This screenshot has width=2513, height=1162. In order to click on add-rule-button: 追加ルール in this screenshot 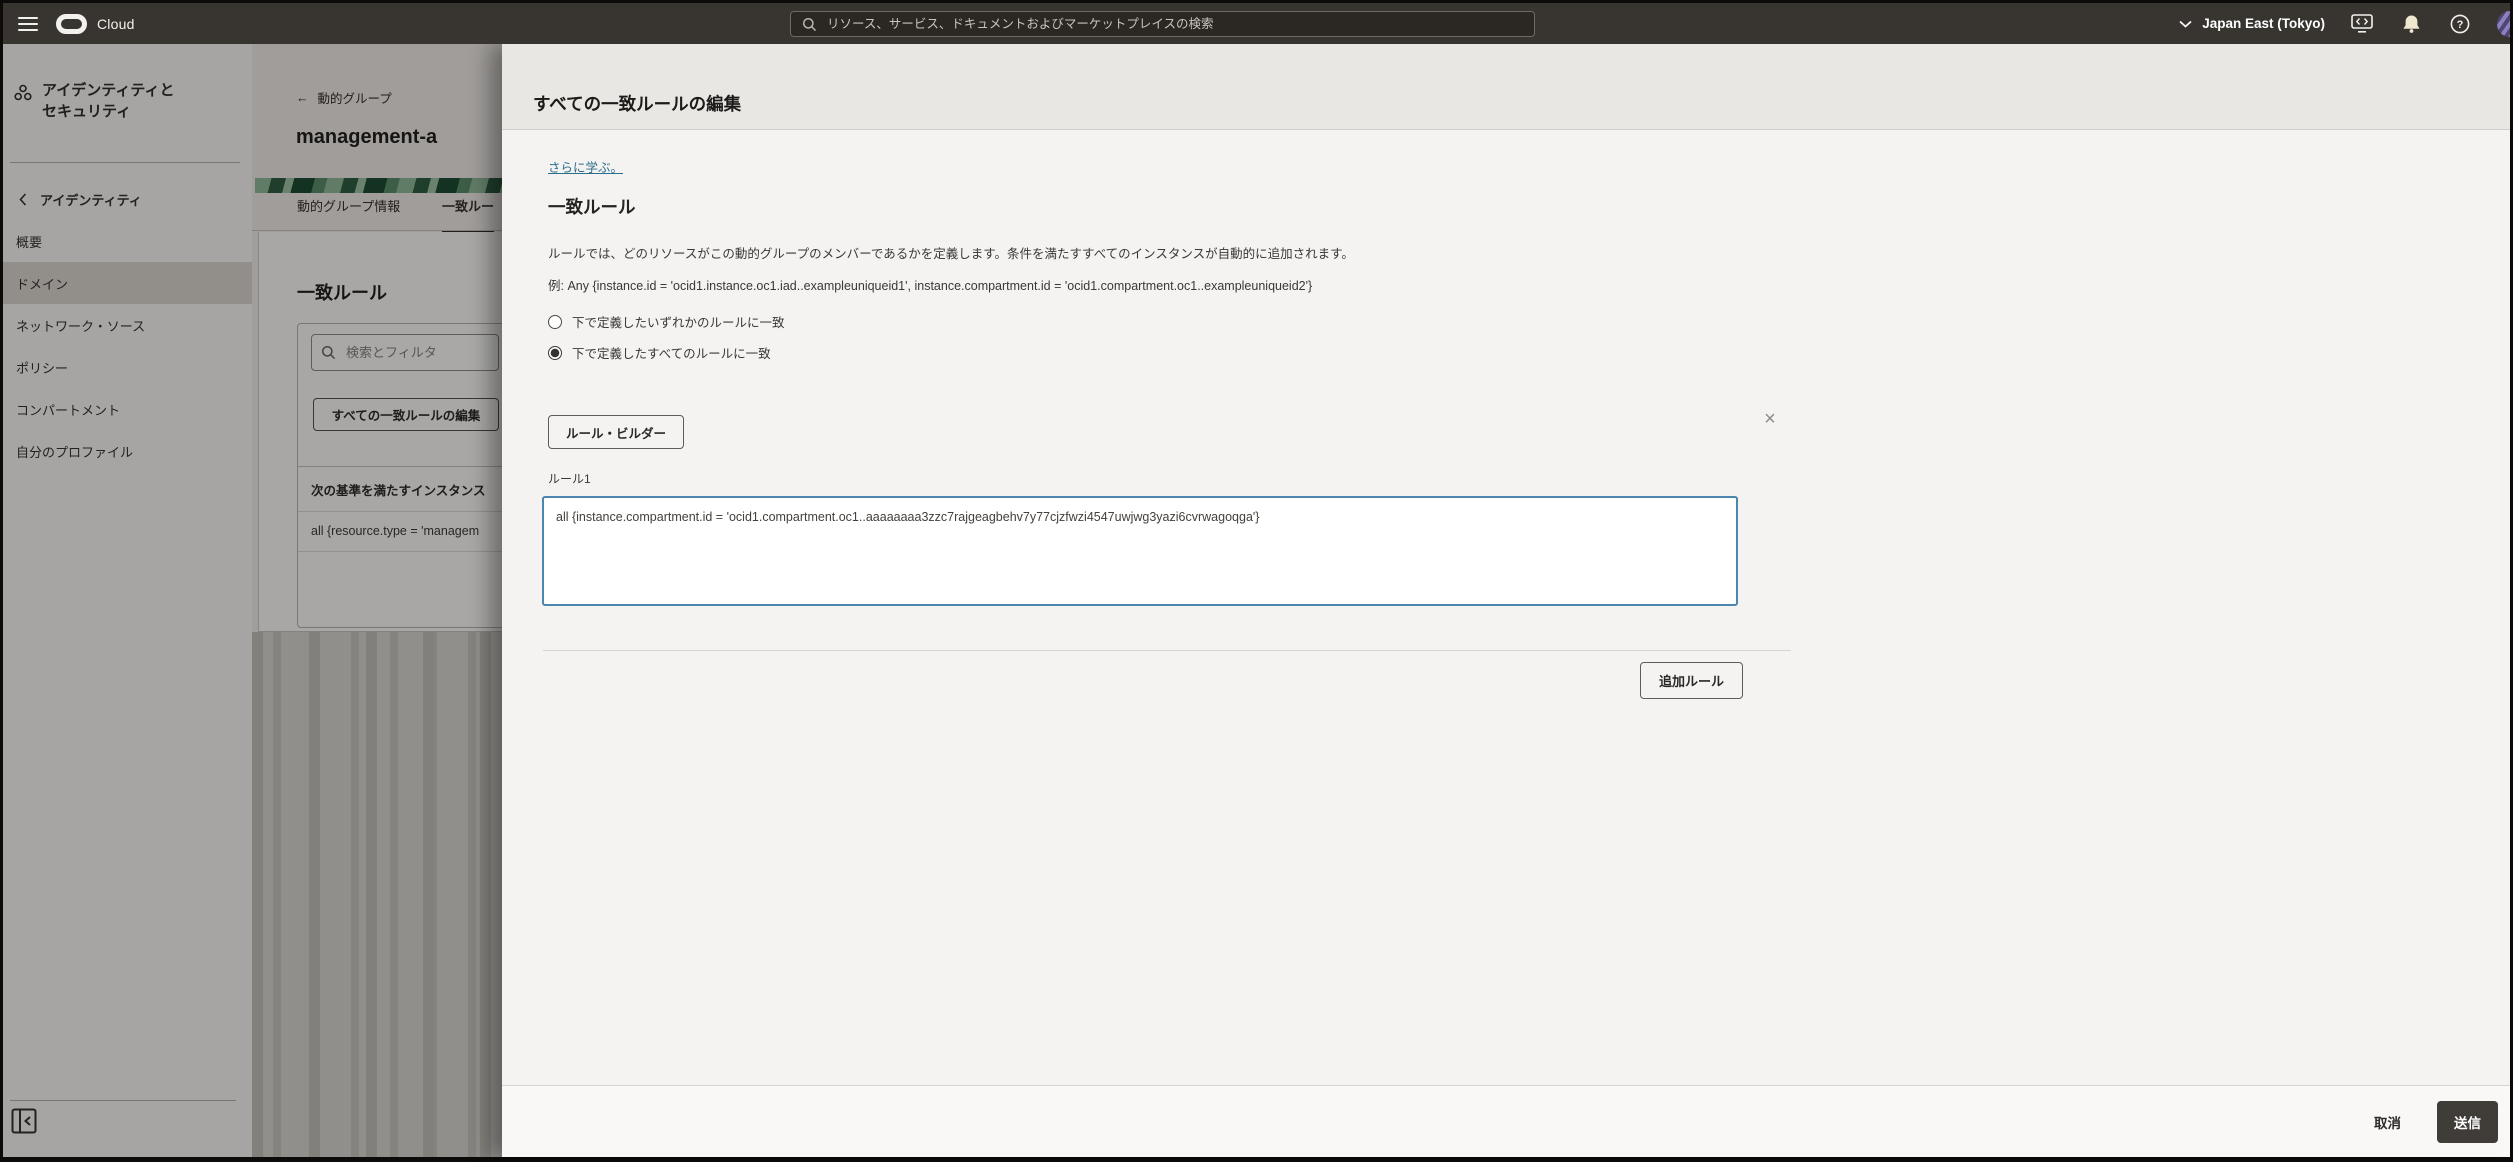, I will do `click(1692, 680)`.